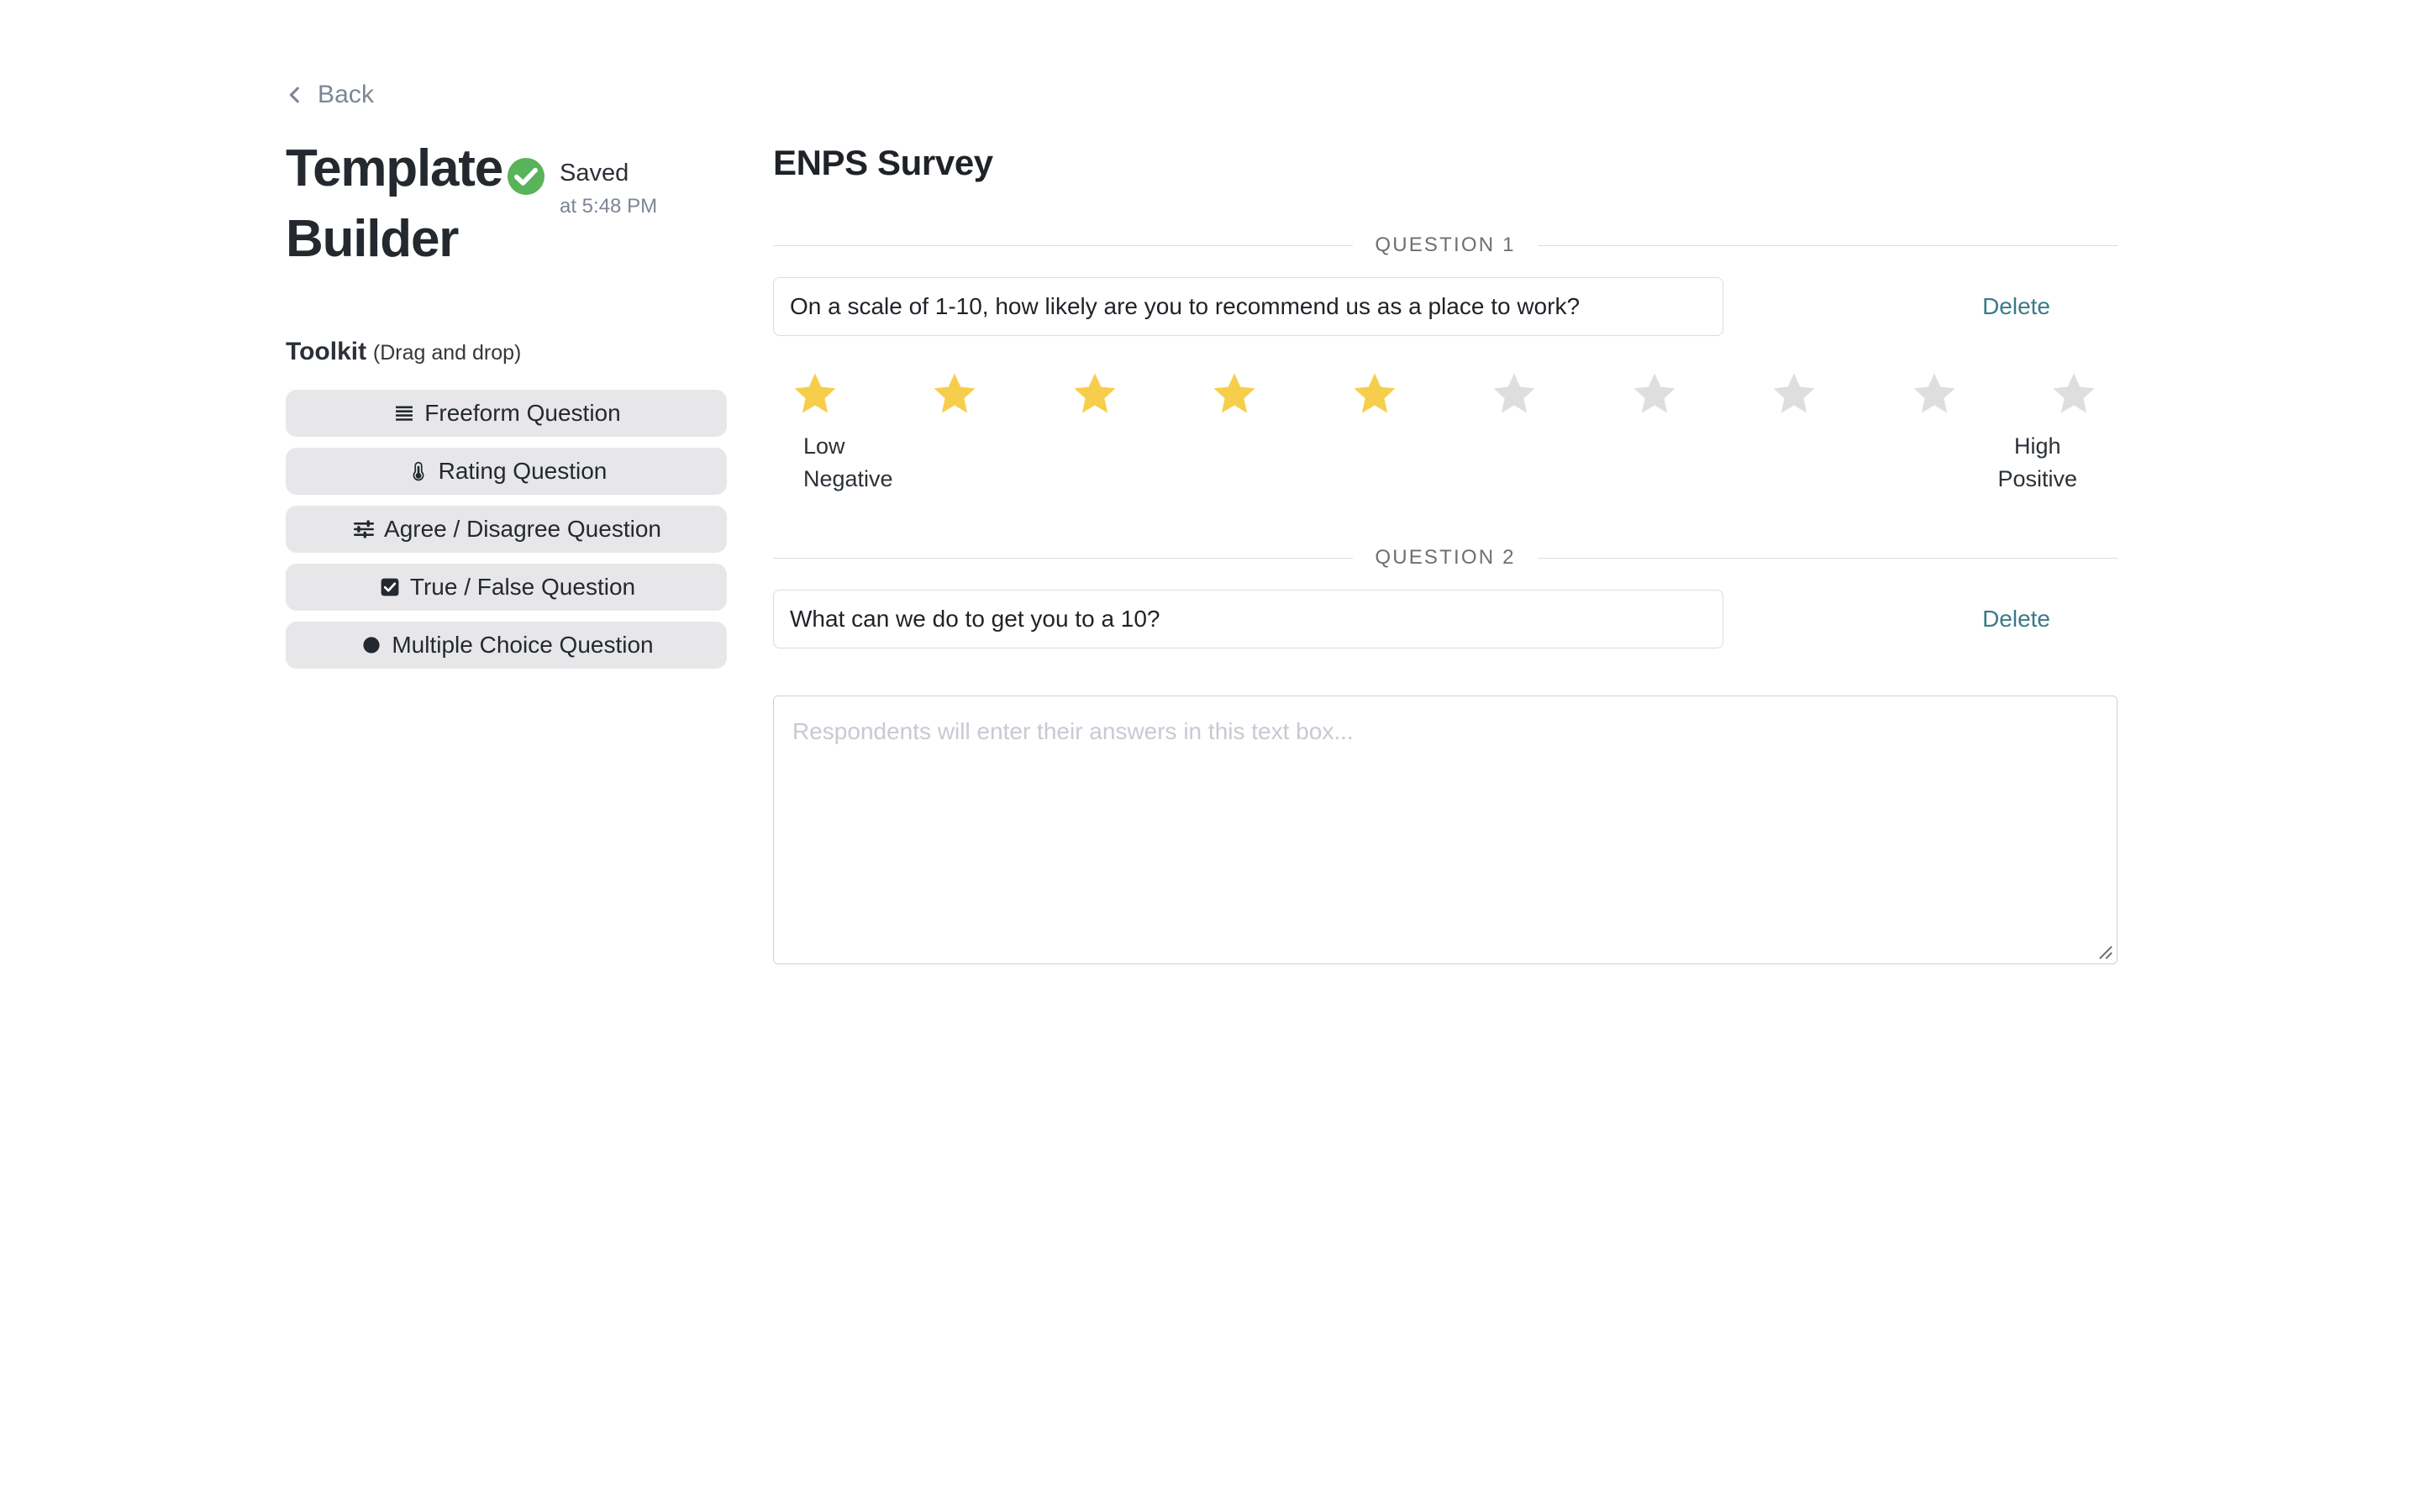  What do you see at coordinates (390, 587) in the screenshot?
I see `checkbox-checked-icon` at bounding box center [390, 587].